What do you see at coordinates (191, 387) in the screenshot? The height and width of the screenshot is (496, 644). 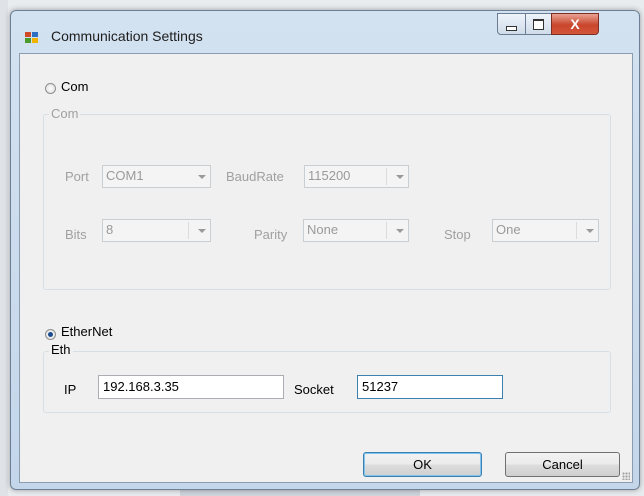 I see `ip-input: 192.168.3.35` at bounding box center [191, 387].